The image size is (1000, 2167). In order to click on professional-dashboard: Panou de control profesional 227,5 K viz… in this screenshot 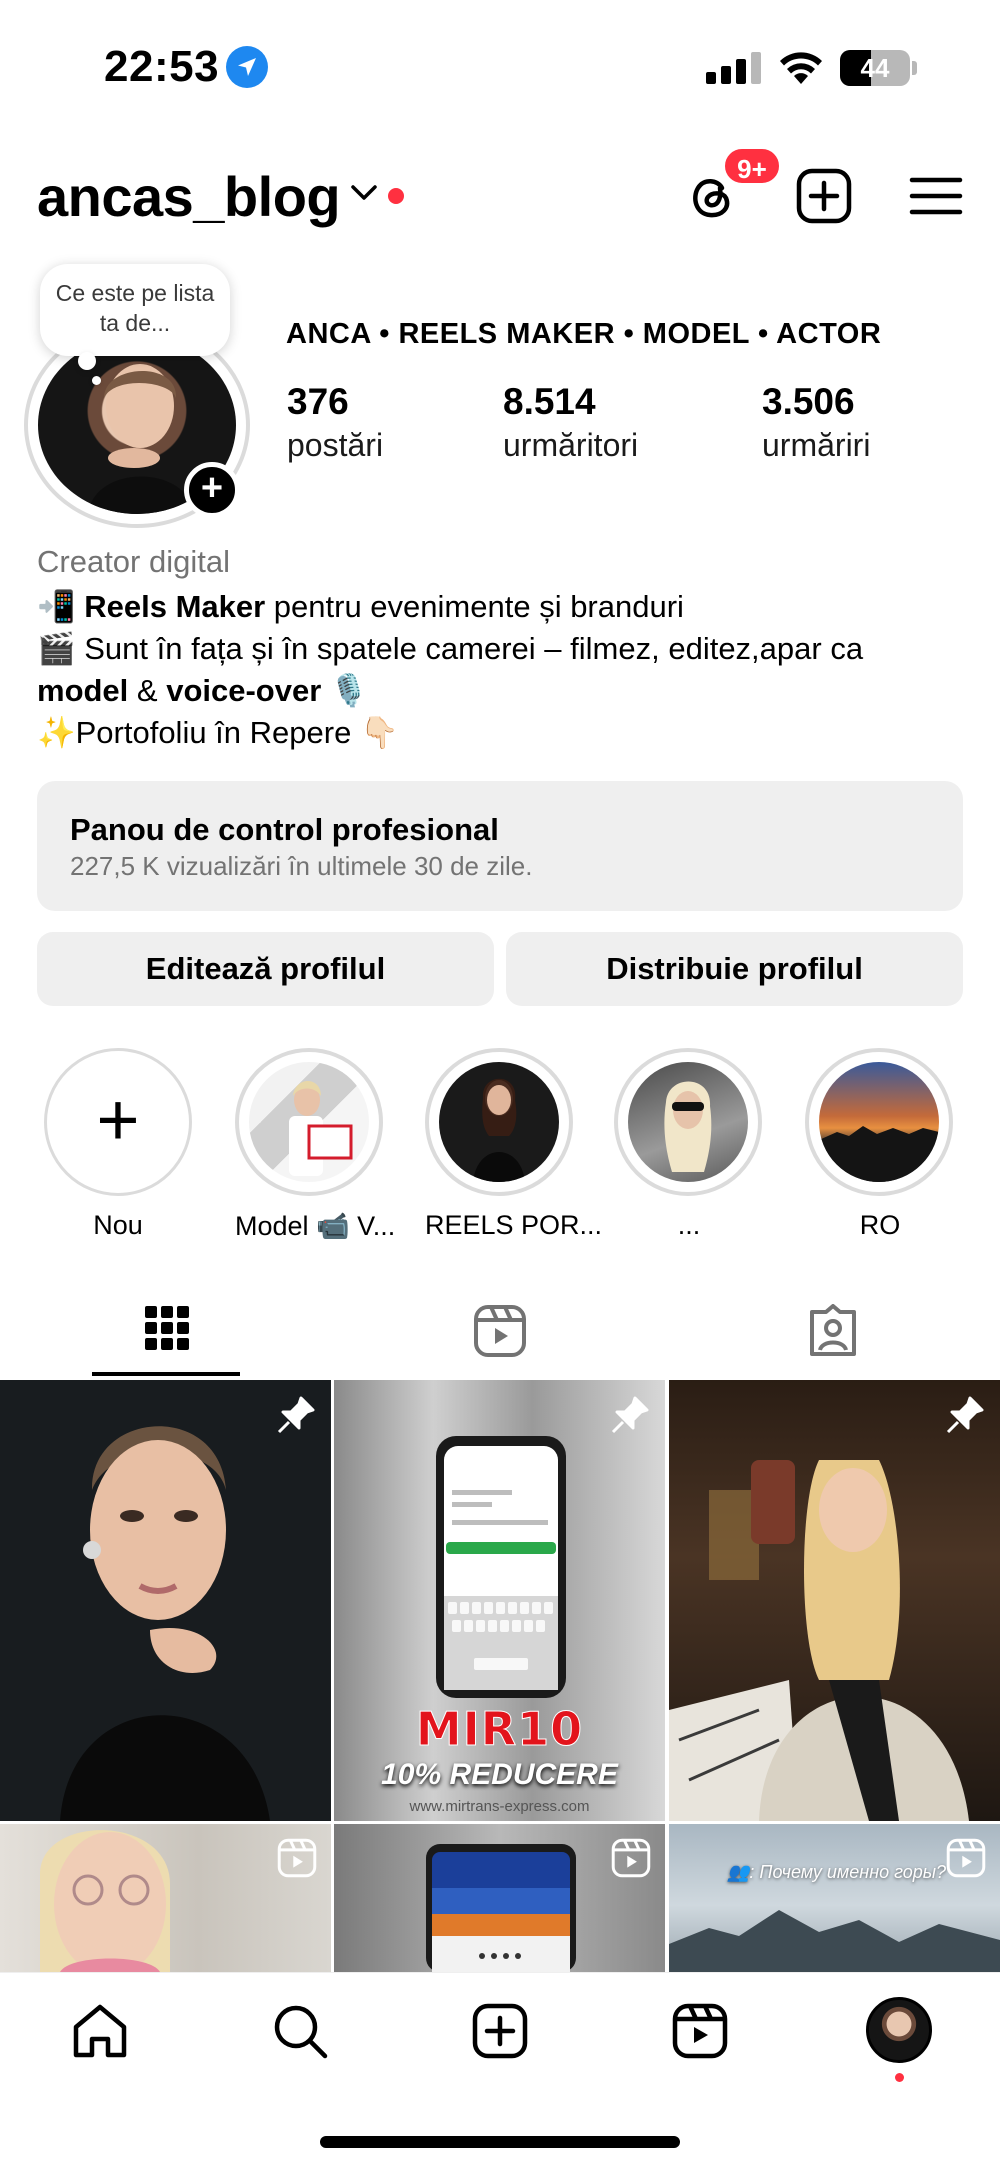, I will do `click(500, 846)`.